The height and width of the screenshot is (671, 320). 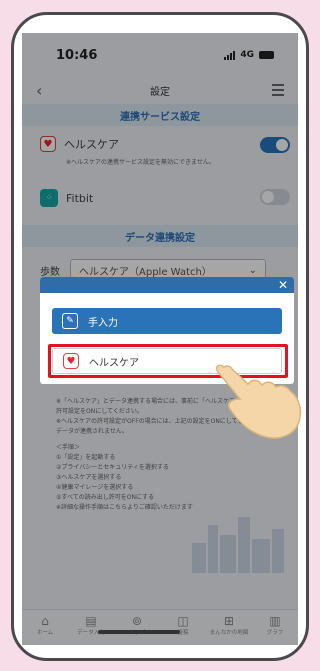 What do you see at coordinates (139, 632) in the screenshot?
I see `home-indicator` at bounding box center [139, 632].